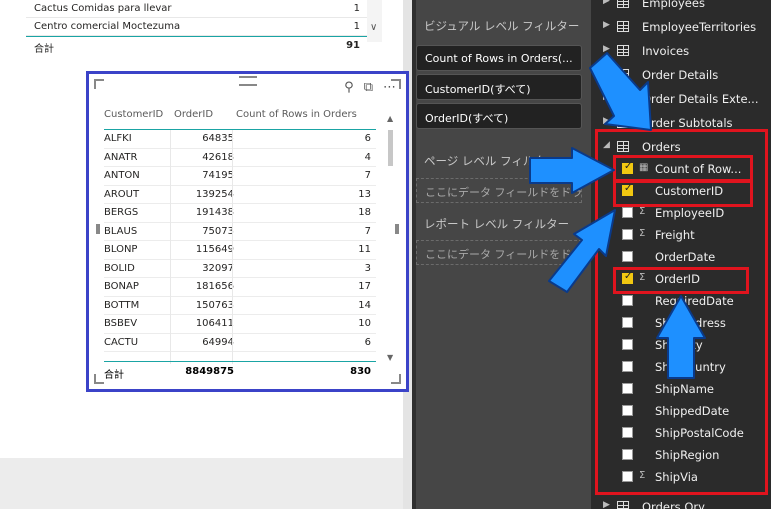 The height and width of the screenshot is (509, 771). I want to click on total-orderid: 8849875, so click(209, 371).